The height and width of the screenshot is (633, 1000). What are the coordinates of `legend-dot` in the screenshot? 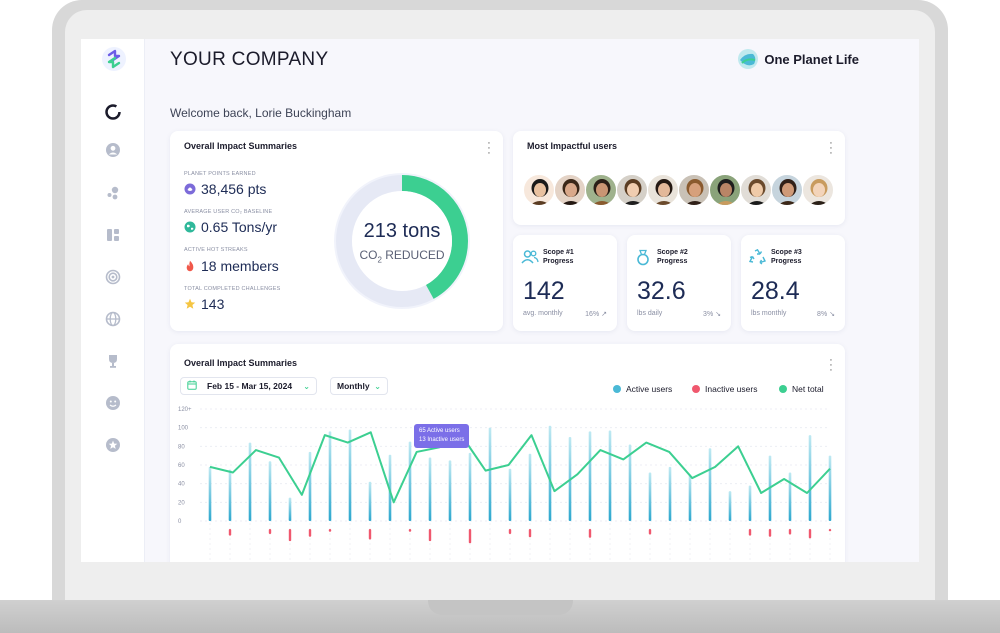 It's located at (617, 389).